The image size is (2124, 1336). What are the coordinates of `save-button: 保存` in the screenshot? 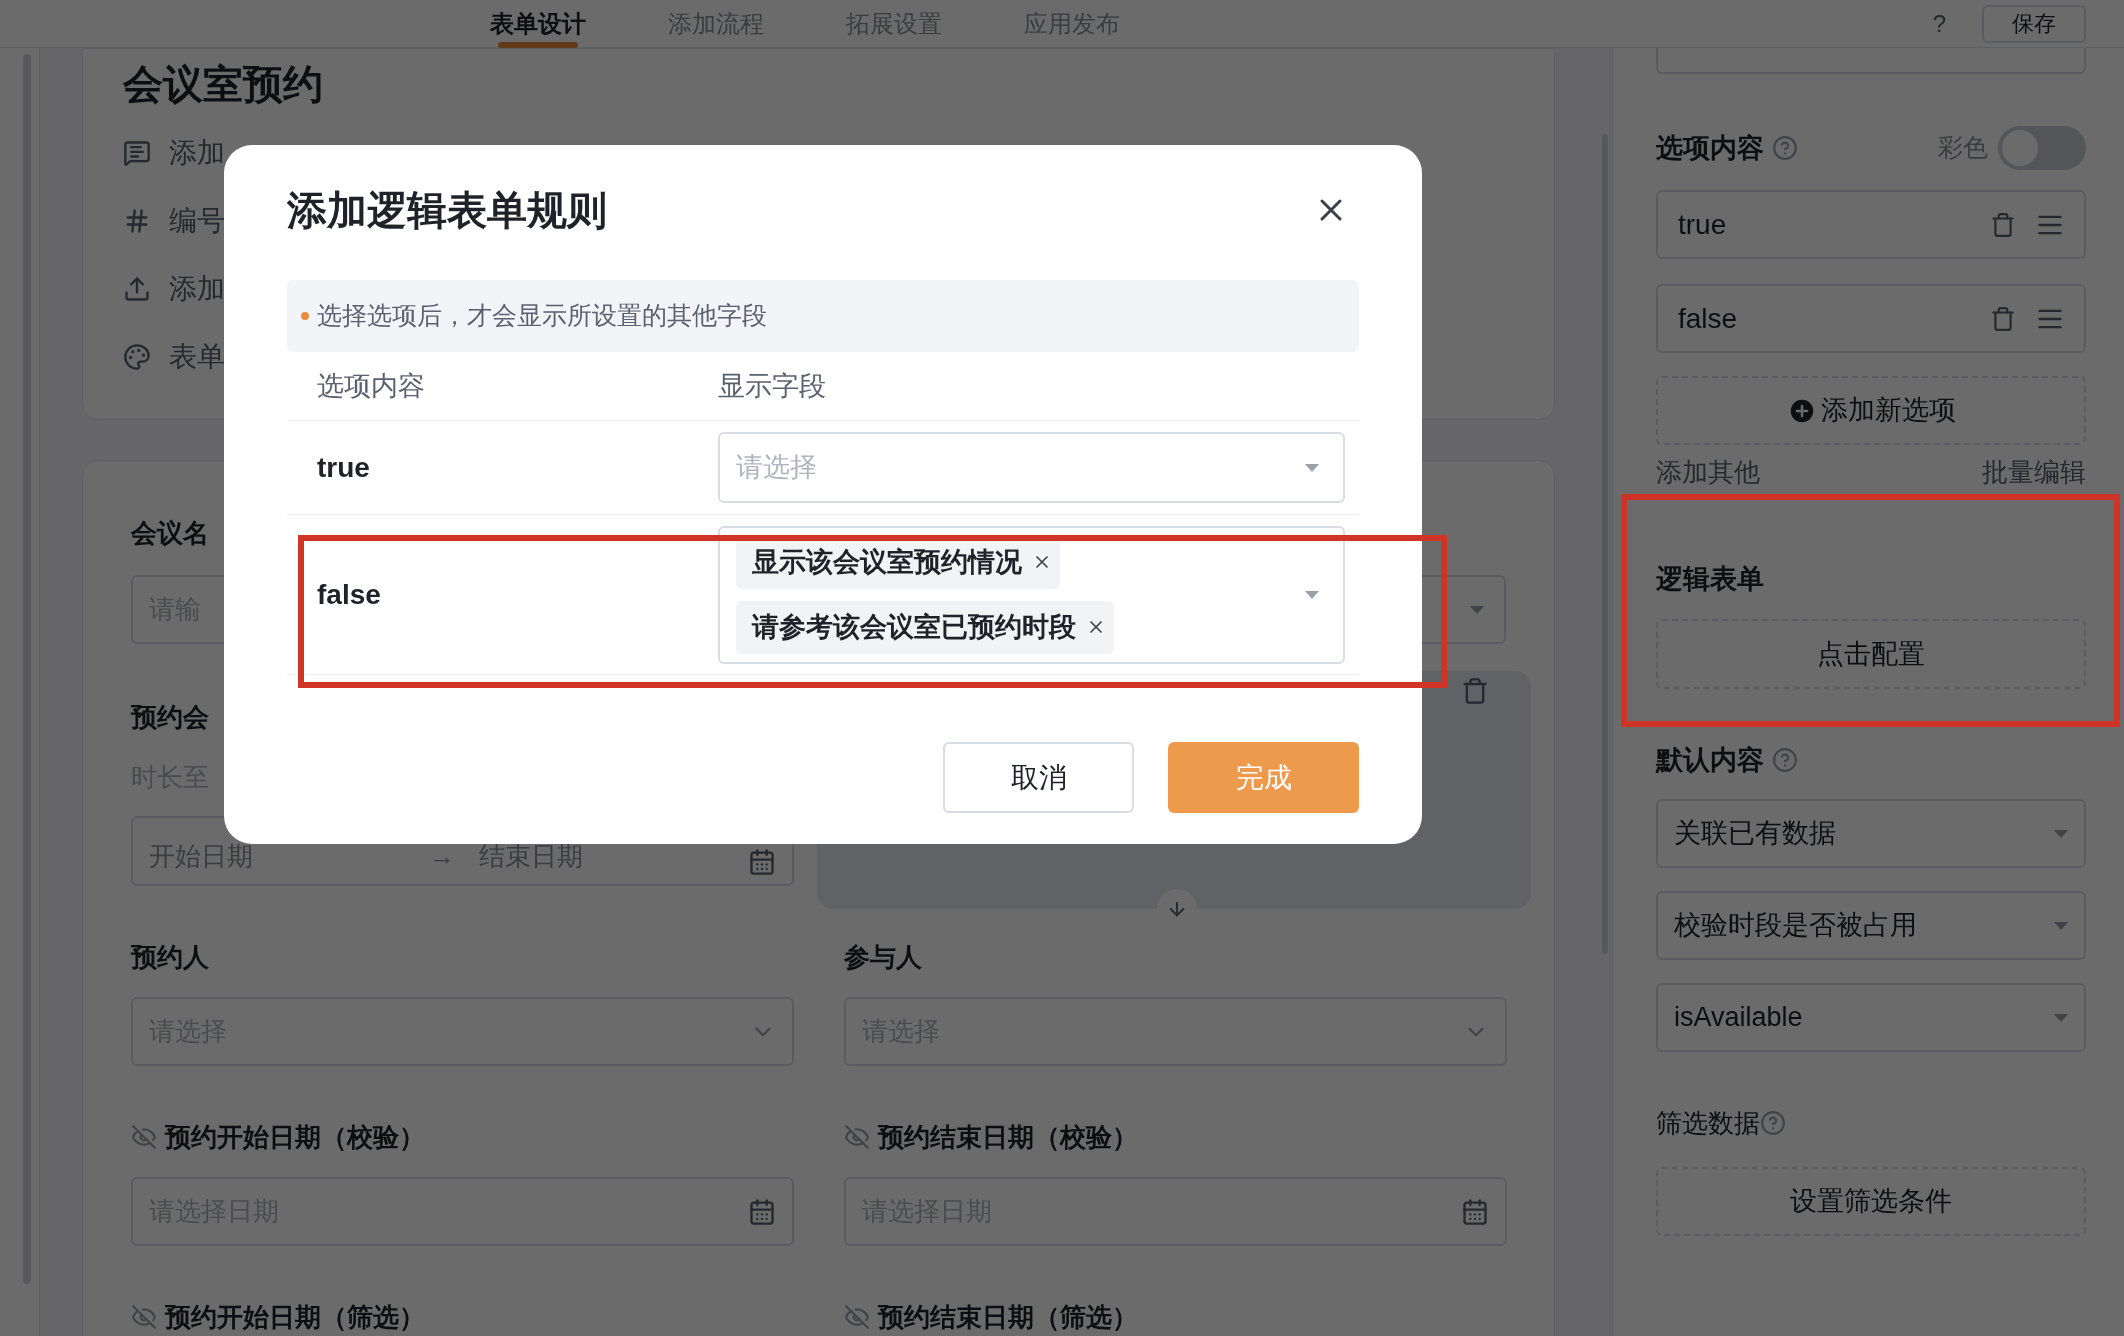 It's located at (2034, 23).